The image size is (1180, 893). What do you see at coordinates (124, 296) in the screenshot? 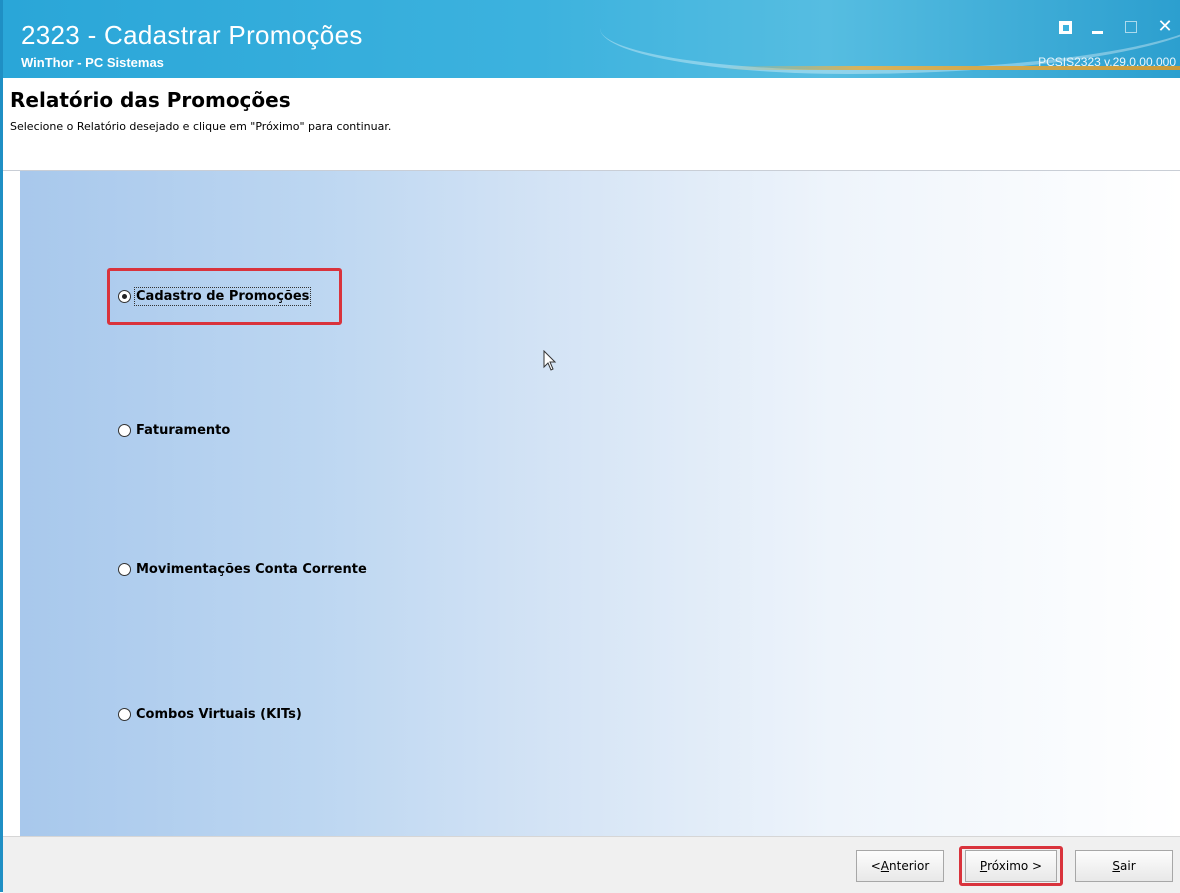
I see `radio-button-checked` at bounding box center [124, 296].